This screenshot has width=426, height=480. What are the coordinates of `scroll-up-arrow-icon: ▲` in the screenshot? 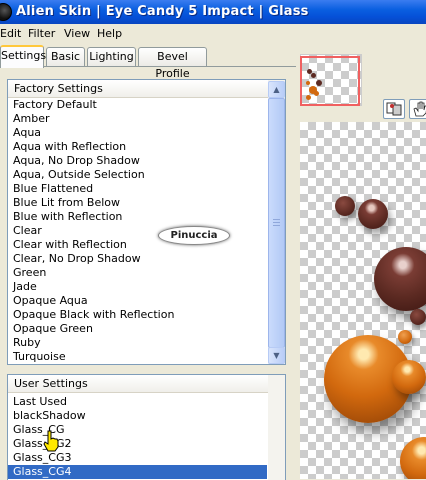 It's located at (276, 89).